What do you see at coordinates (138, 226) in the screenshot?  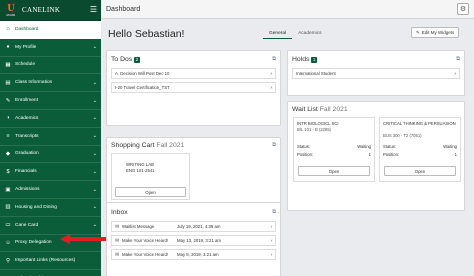 I see `message-subject: Waitlist Message` at bounding box center [138, 226].